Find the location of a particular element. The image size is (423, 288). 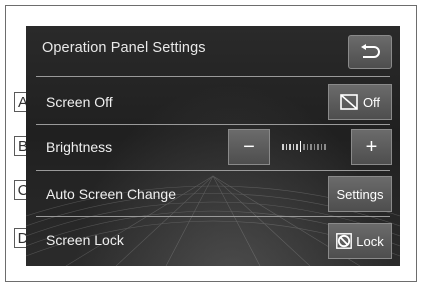

brightness-decrease-button: − is located at coordinates (249, 147).